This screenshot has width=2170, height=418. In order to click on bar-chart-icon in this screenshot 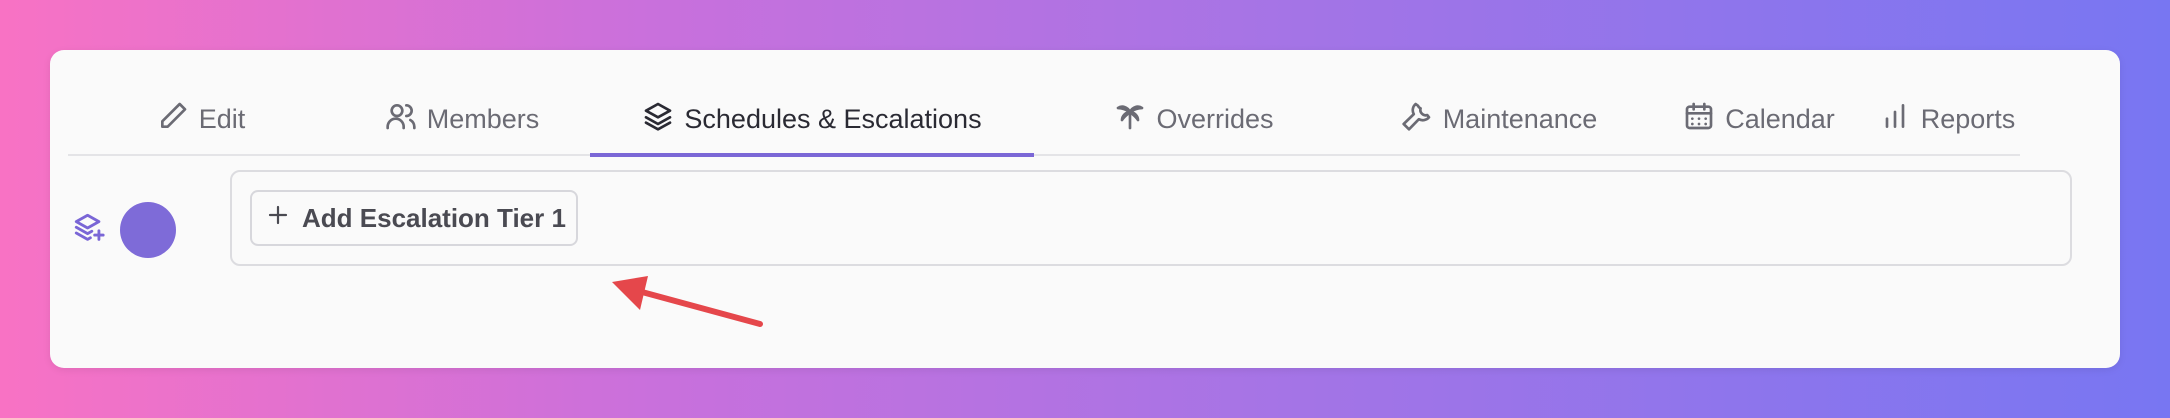, I will do `click(1895, 119)`.